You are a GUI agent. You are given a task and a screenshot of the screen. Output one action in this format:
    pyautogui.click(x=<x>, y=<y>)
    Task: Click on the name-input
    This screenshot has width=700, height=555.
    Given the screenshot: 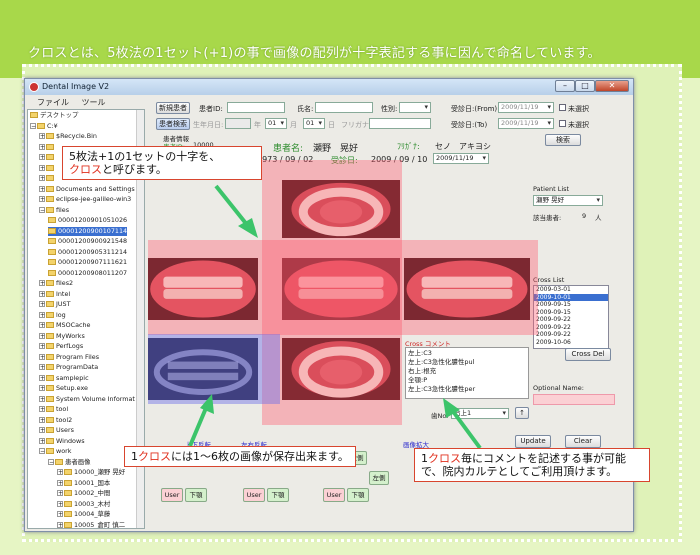 What is the action you would take?
    pyautogui.click(x=344, y=107)
    